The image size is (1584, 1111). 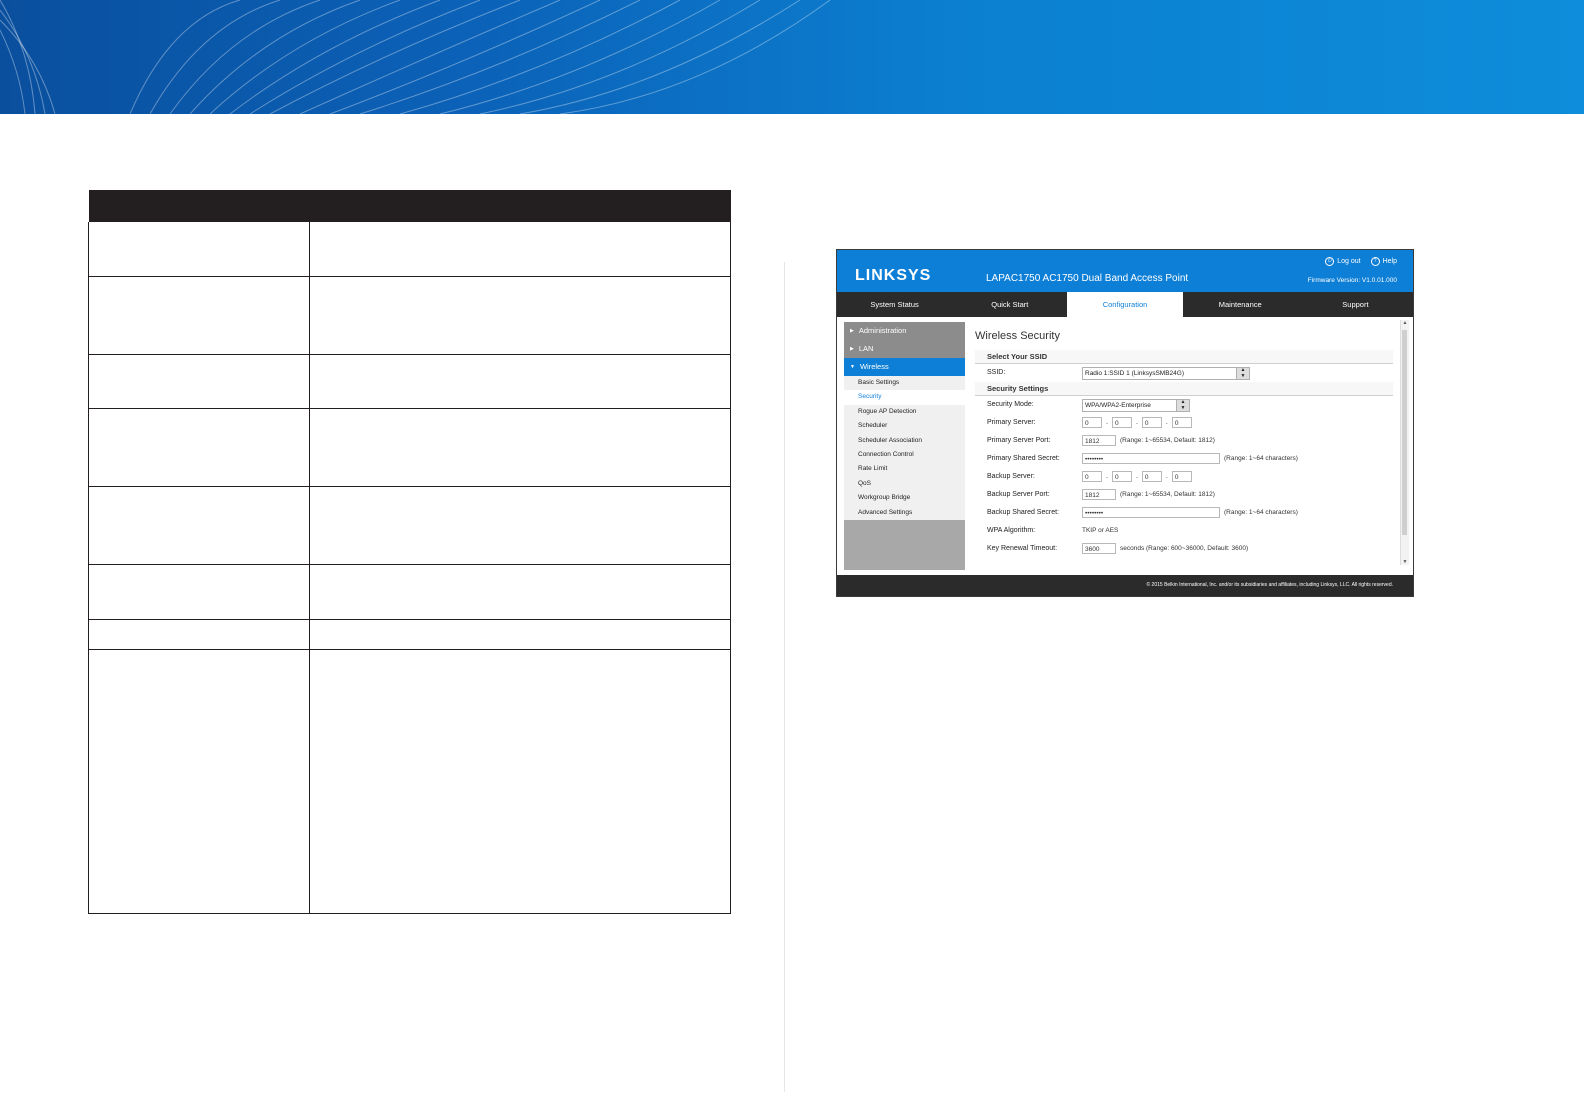 I want to click on ssid-label: SSID:, so click(x=996, y=372).